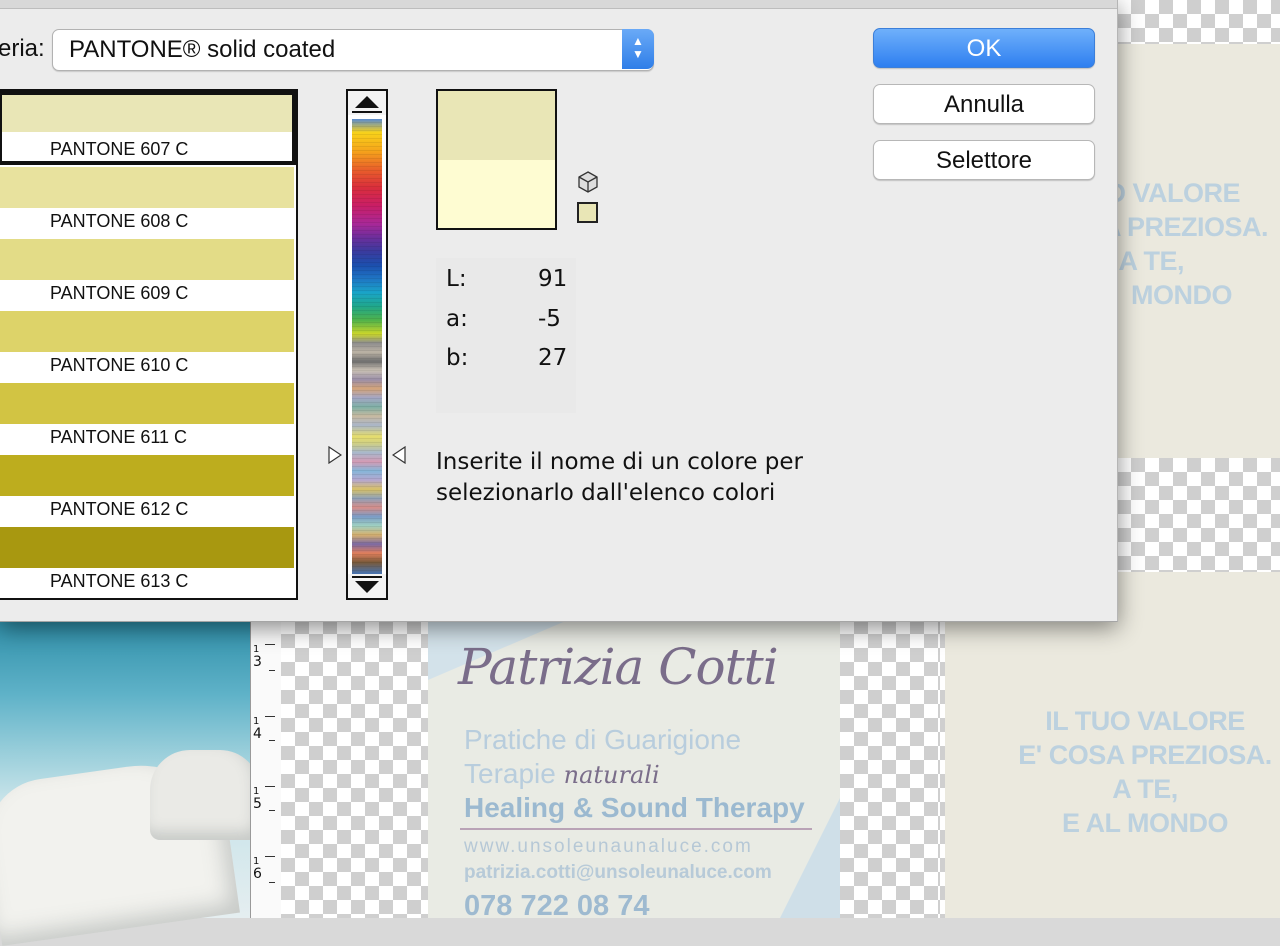  Describe the element at coordinates (457, 358) in the screenshot. I see `b-label: b:` at that location.